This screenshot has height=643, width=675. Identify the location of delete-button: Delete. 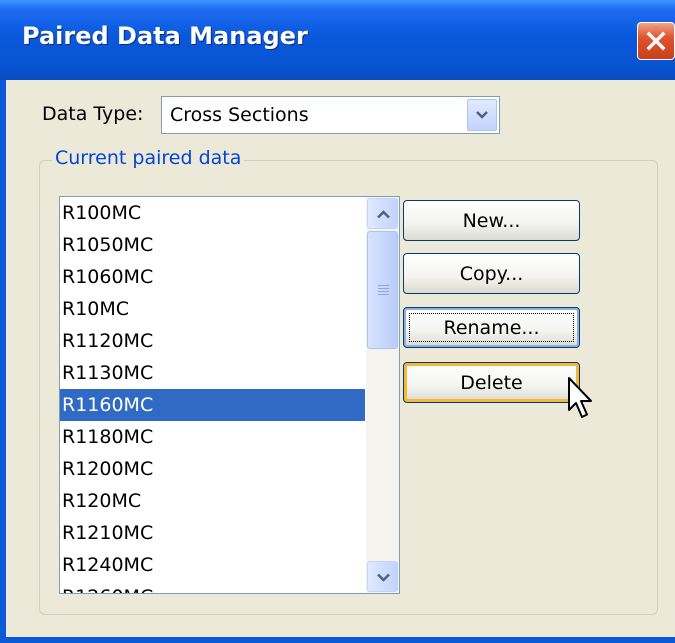
(491, 382).